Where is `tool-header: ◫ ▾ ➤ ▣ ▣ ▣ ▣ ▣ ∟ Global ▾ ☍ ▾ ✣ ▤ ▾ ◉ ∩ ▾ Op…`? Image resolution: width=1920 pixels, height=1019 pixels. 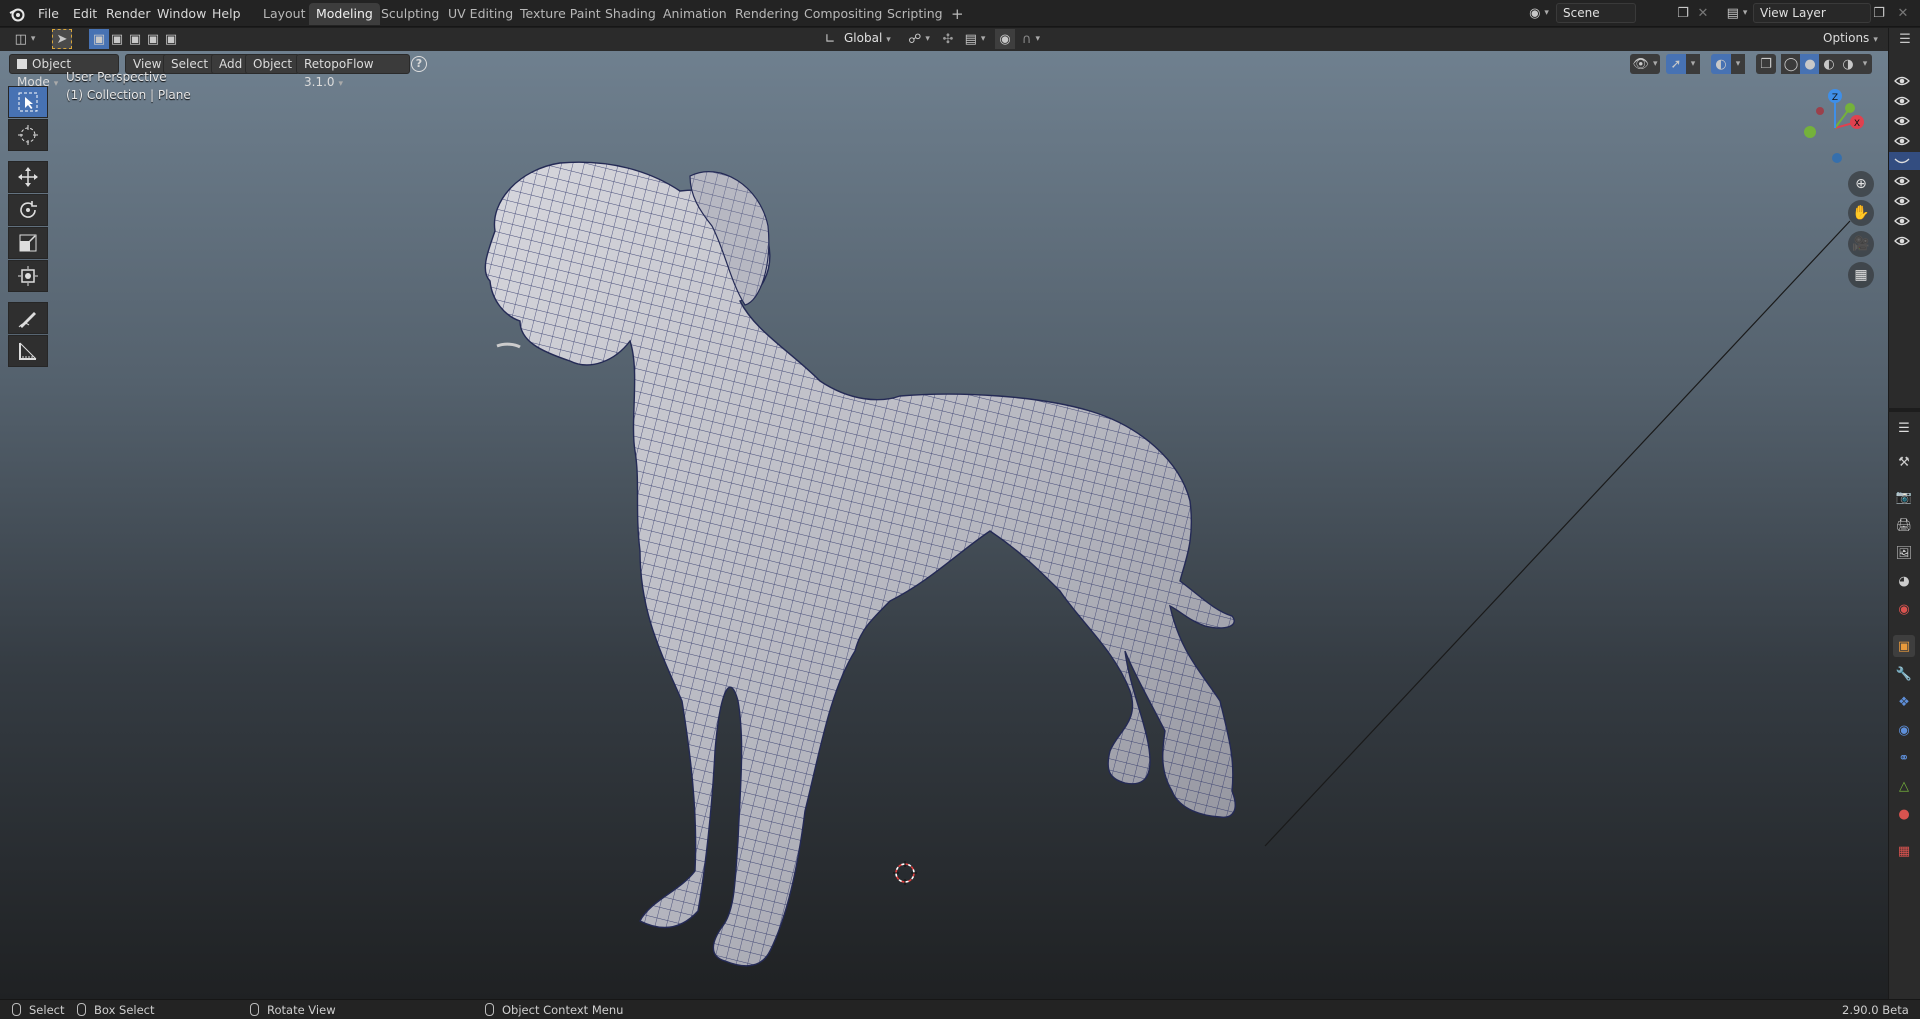 tool-header: ◫ ▾ ➤ ▣ ▣ ▣ ▣ ▣ ∟ Global ▾ ☍ ▾ ✣ ▤ ▾ ◉ ∩ ▾ Op… is located at coordinates (944, 39).